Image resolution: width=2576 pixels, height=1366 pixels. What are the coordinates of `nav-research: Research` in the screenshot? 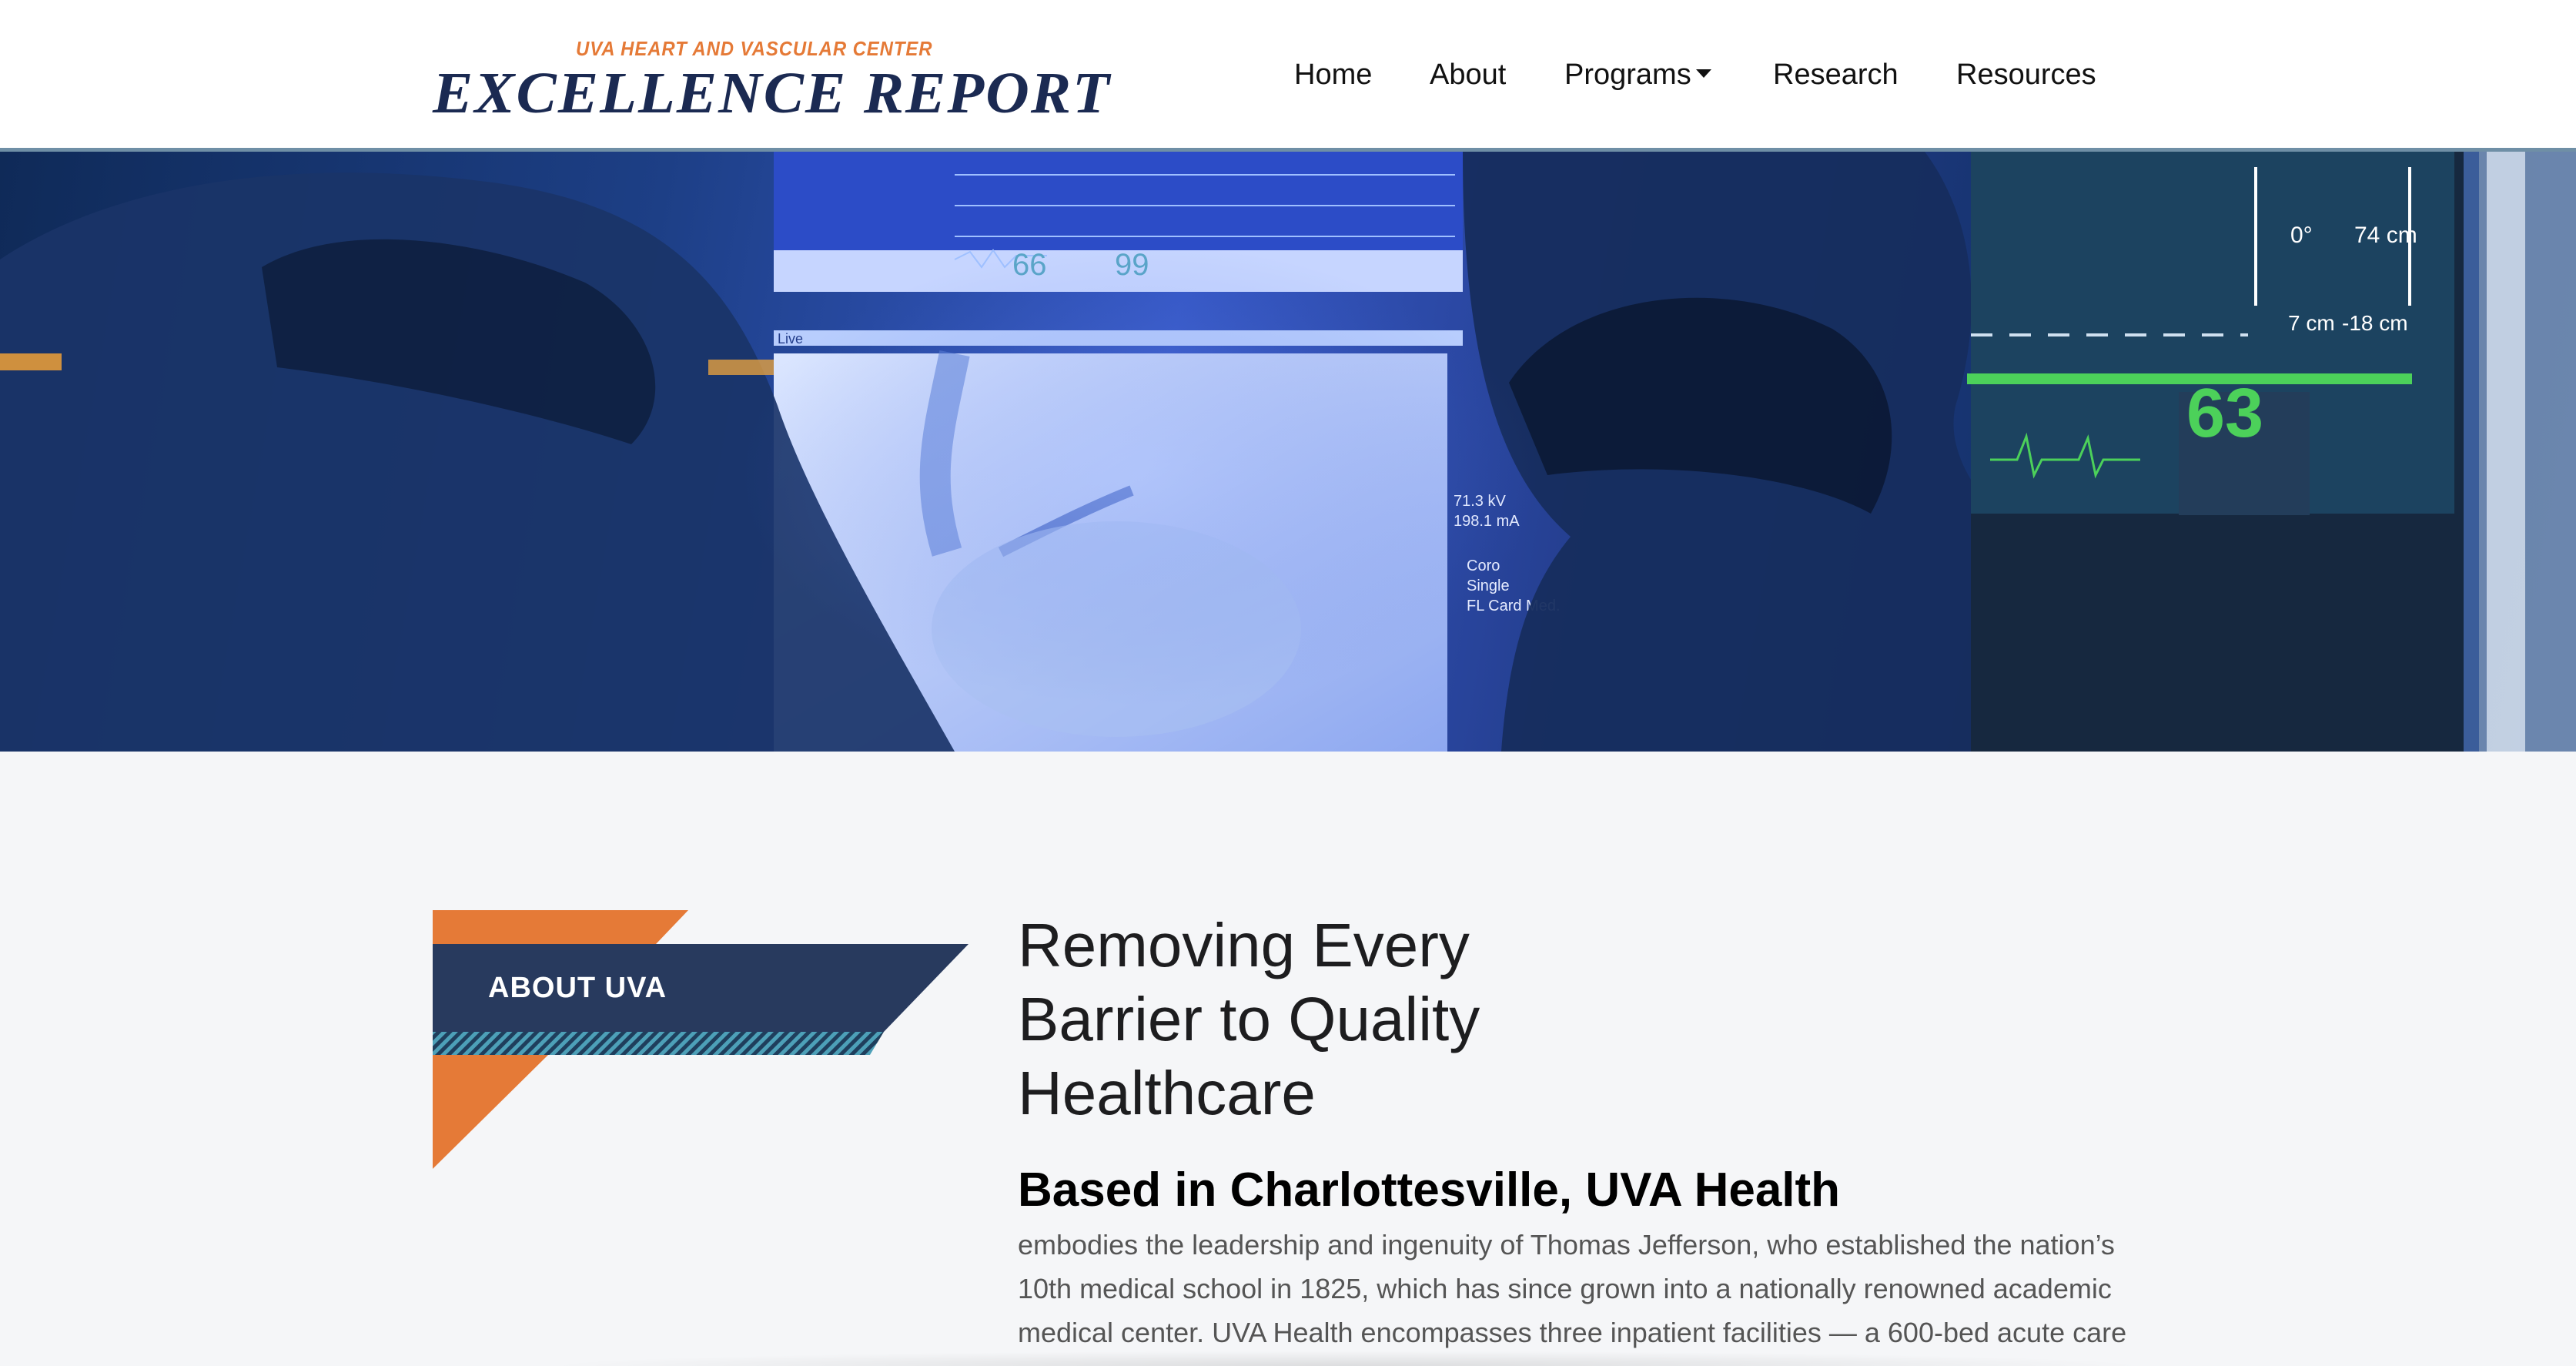 It's located at (1836, 74).